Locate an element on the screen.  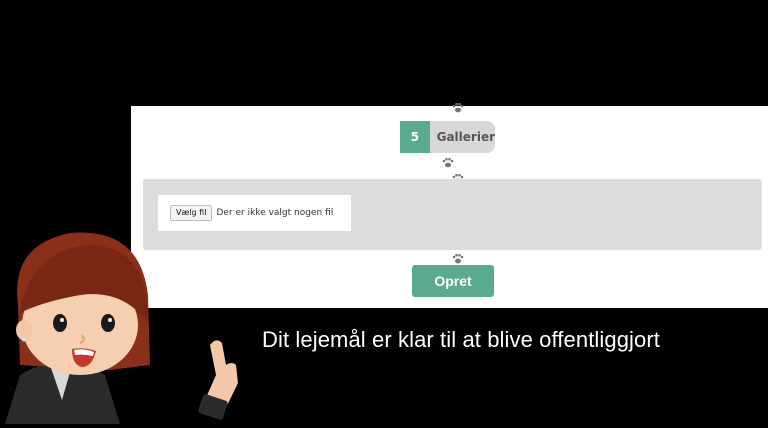
step-galleries: 5 Gallerier is located at coordinates (447, 137).